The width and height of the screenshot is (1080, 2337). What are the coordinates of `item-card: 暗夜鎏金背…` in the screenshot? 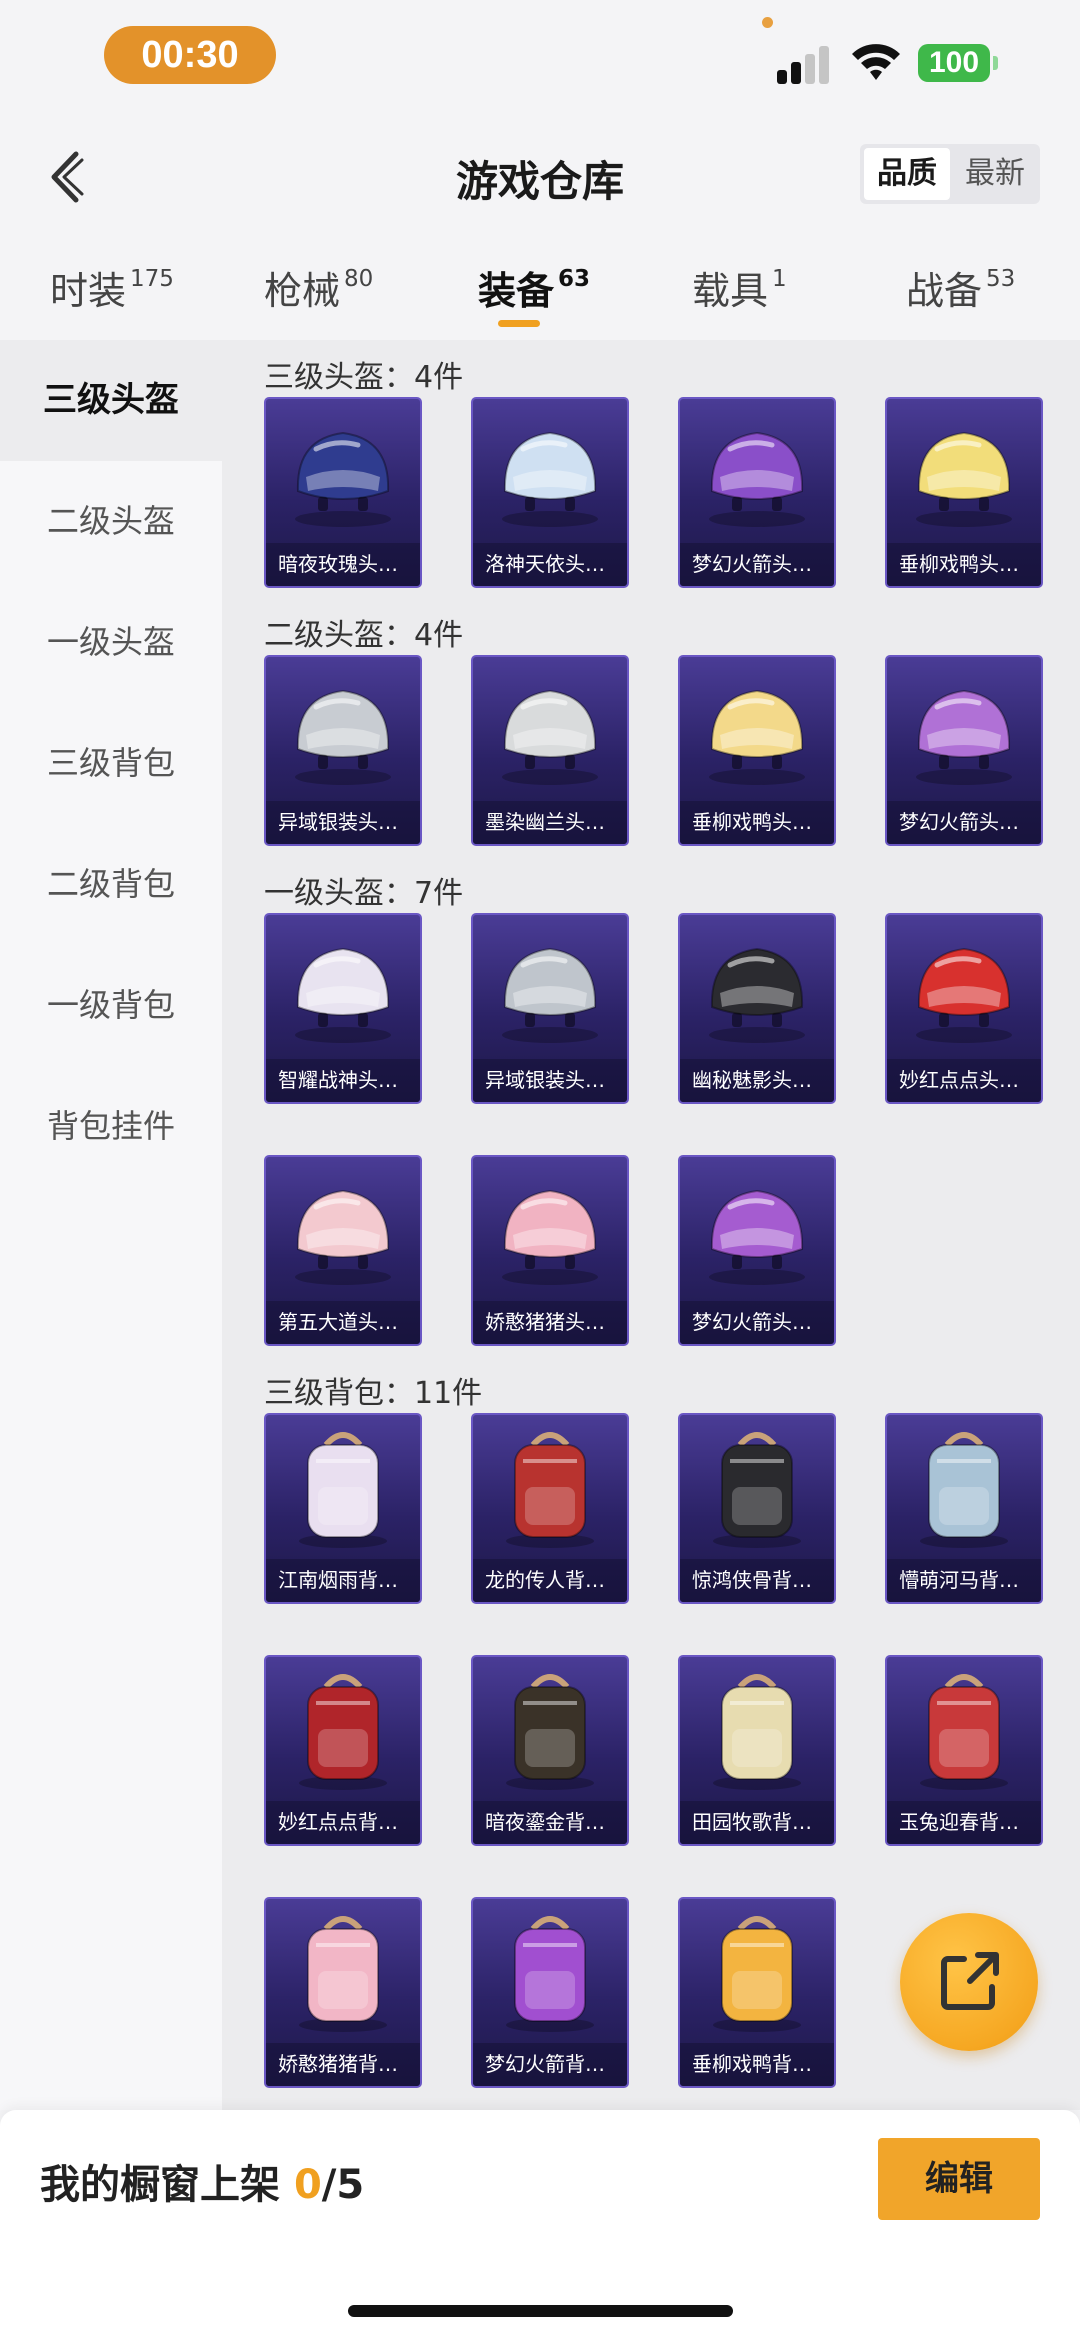 It's located at (550, 1750).